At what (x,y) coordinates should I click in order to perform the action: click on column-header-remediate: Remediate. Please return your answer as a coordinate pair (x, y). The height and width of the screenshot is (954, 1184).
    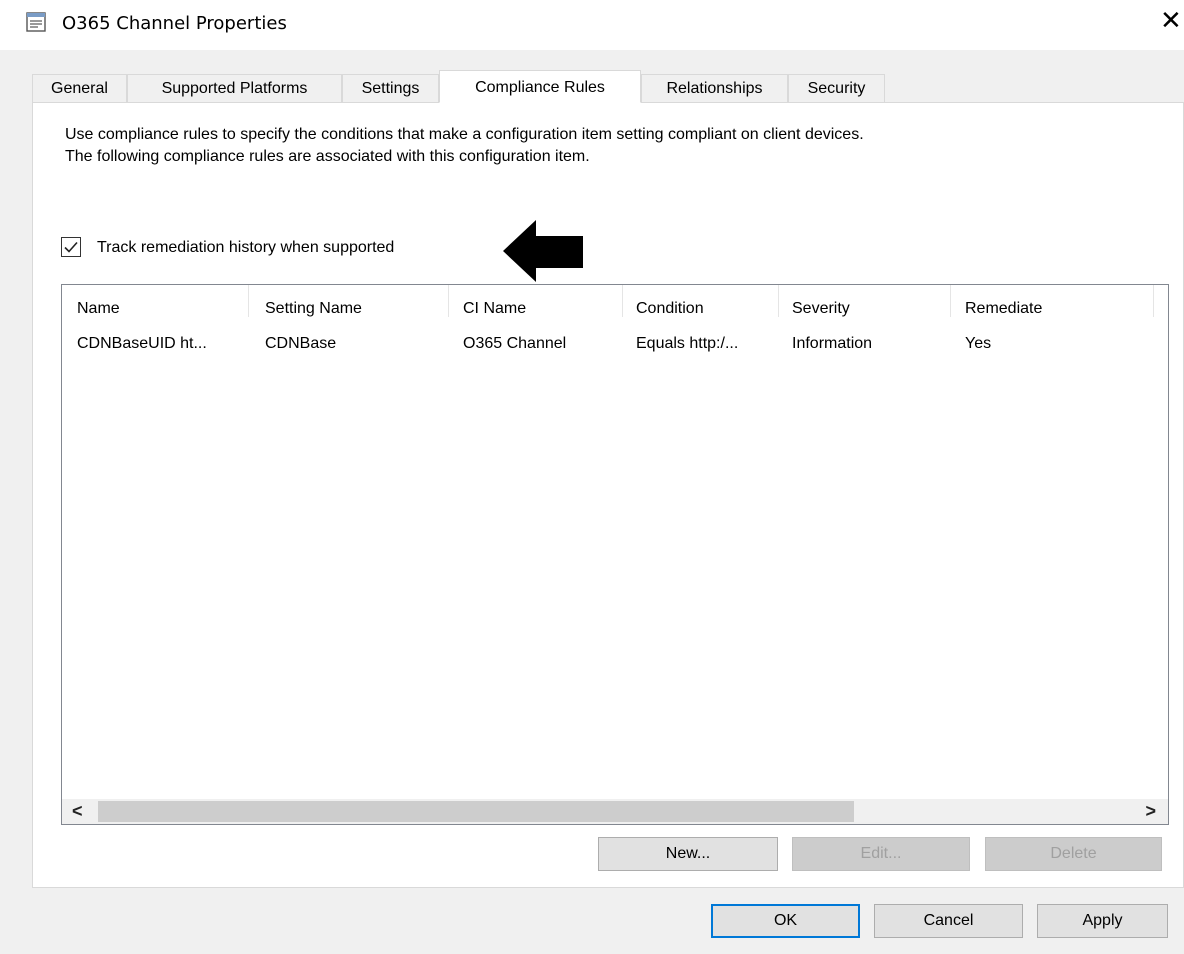
    Looking at the image, I should click on (1003, 309).